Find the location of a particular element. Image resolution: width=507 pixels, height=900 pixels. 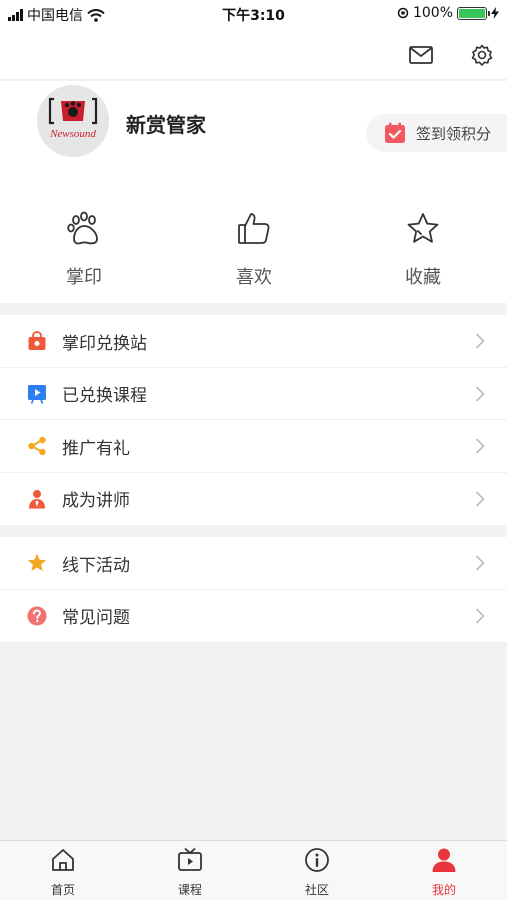

quick-action-label: 喜欢 is located at coordinates (254, 277).